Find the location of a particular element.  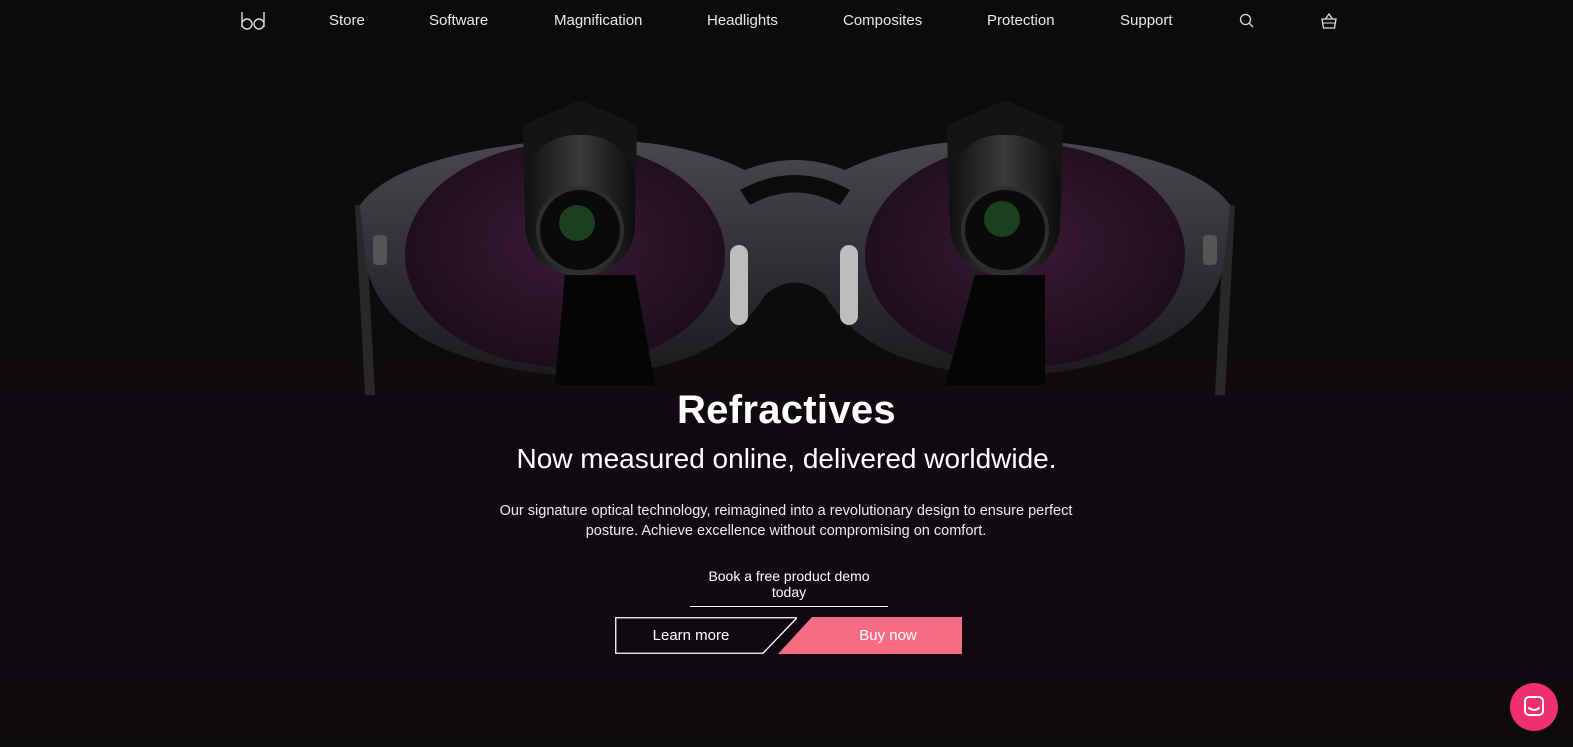

book-demo-link: Book a free product demo today is located at coordinates (789, 587).